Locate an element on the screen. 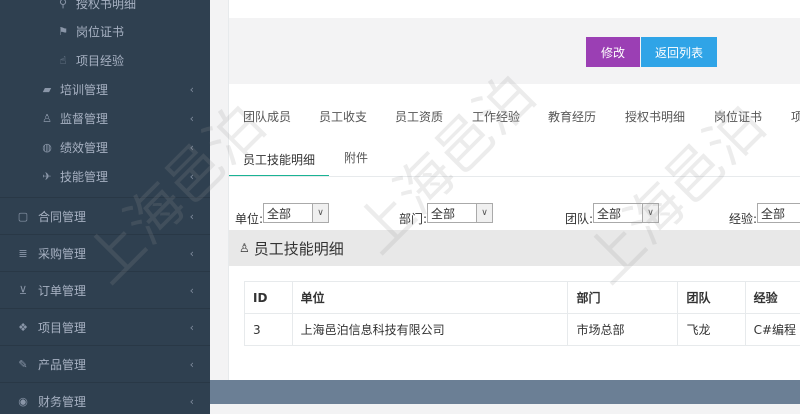 The height and width of the screenshot is (414, 800). globe-icon: ◍ is located at coordinates (47, 147).